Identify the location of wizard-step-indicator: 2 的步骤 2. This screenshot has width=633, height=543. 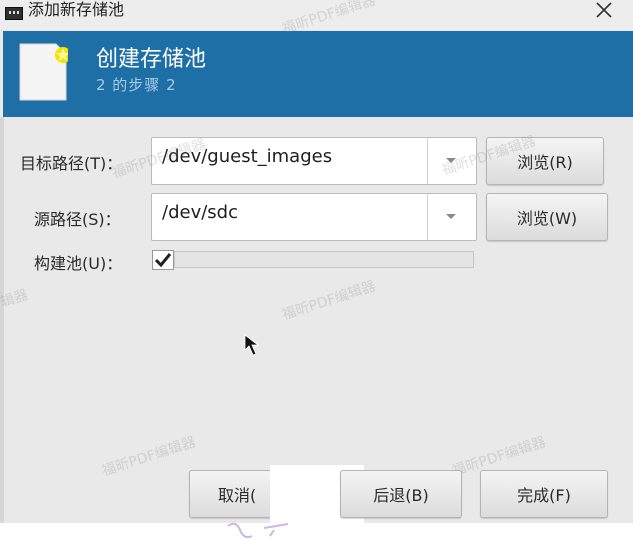
(136, 85).